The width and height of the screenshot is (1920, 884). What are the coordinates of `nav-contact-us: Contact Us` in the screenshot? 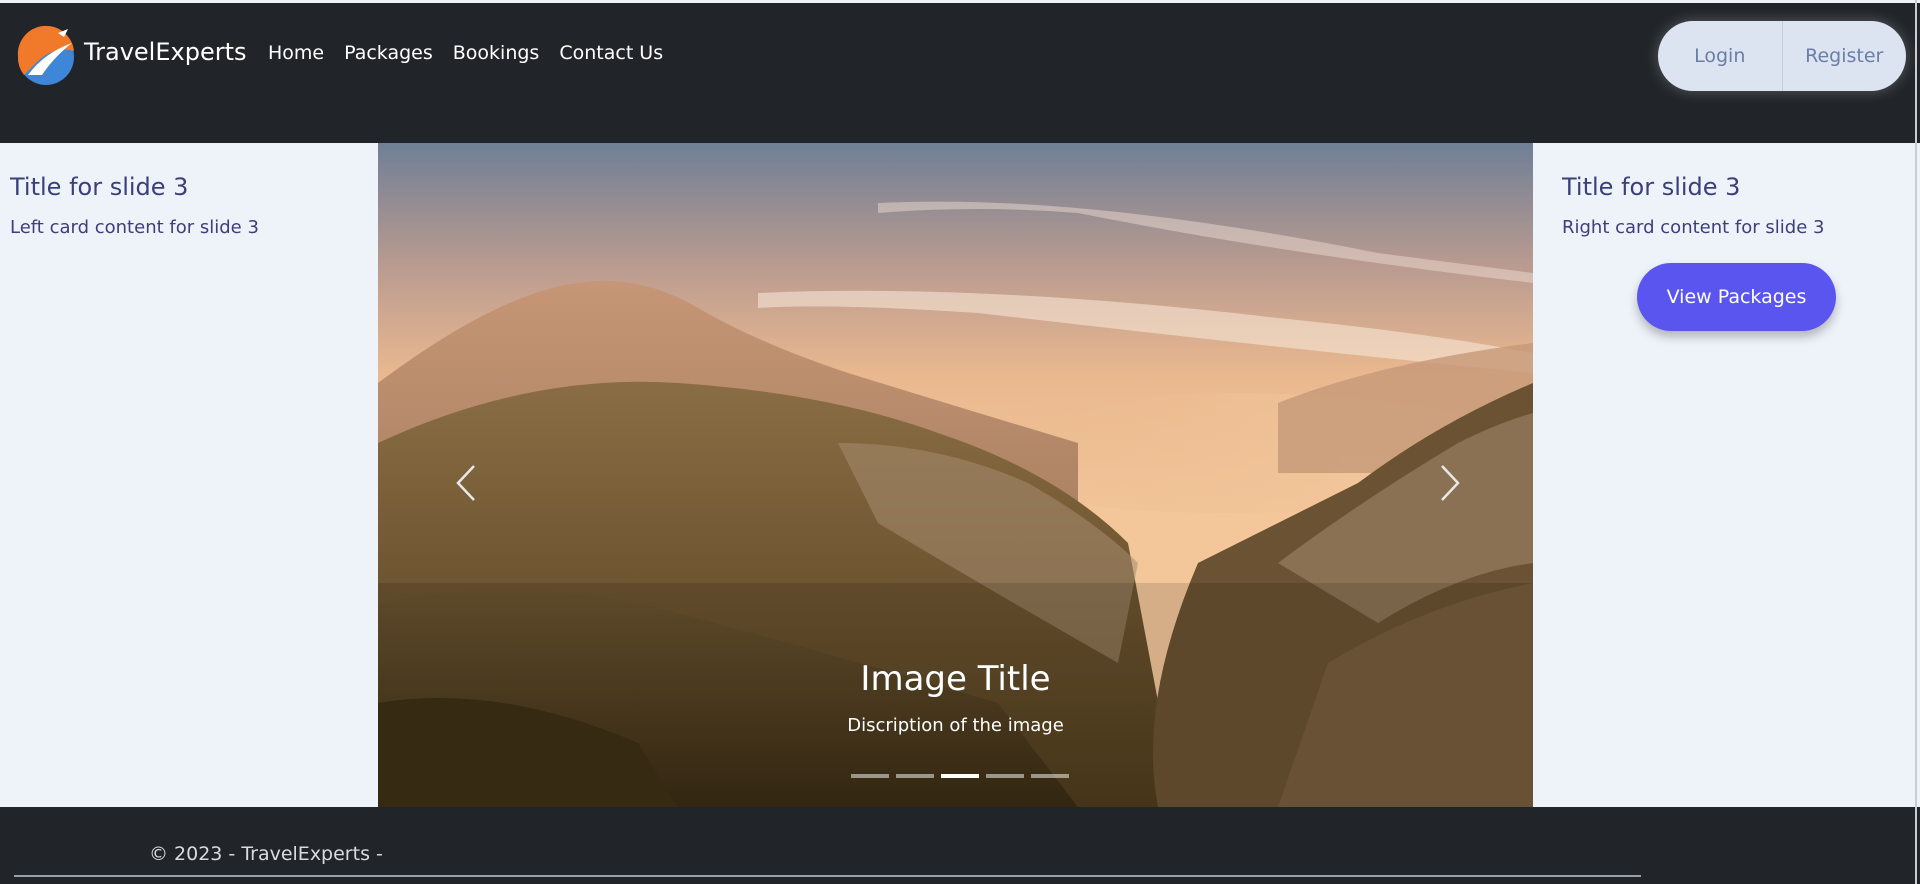 It's located at (611, 53).